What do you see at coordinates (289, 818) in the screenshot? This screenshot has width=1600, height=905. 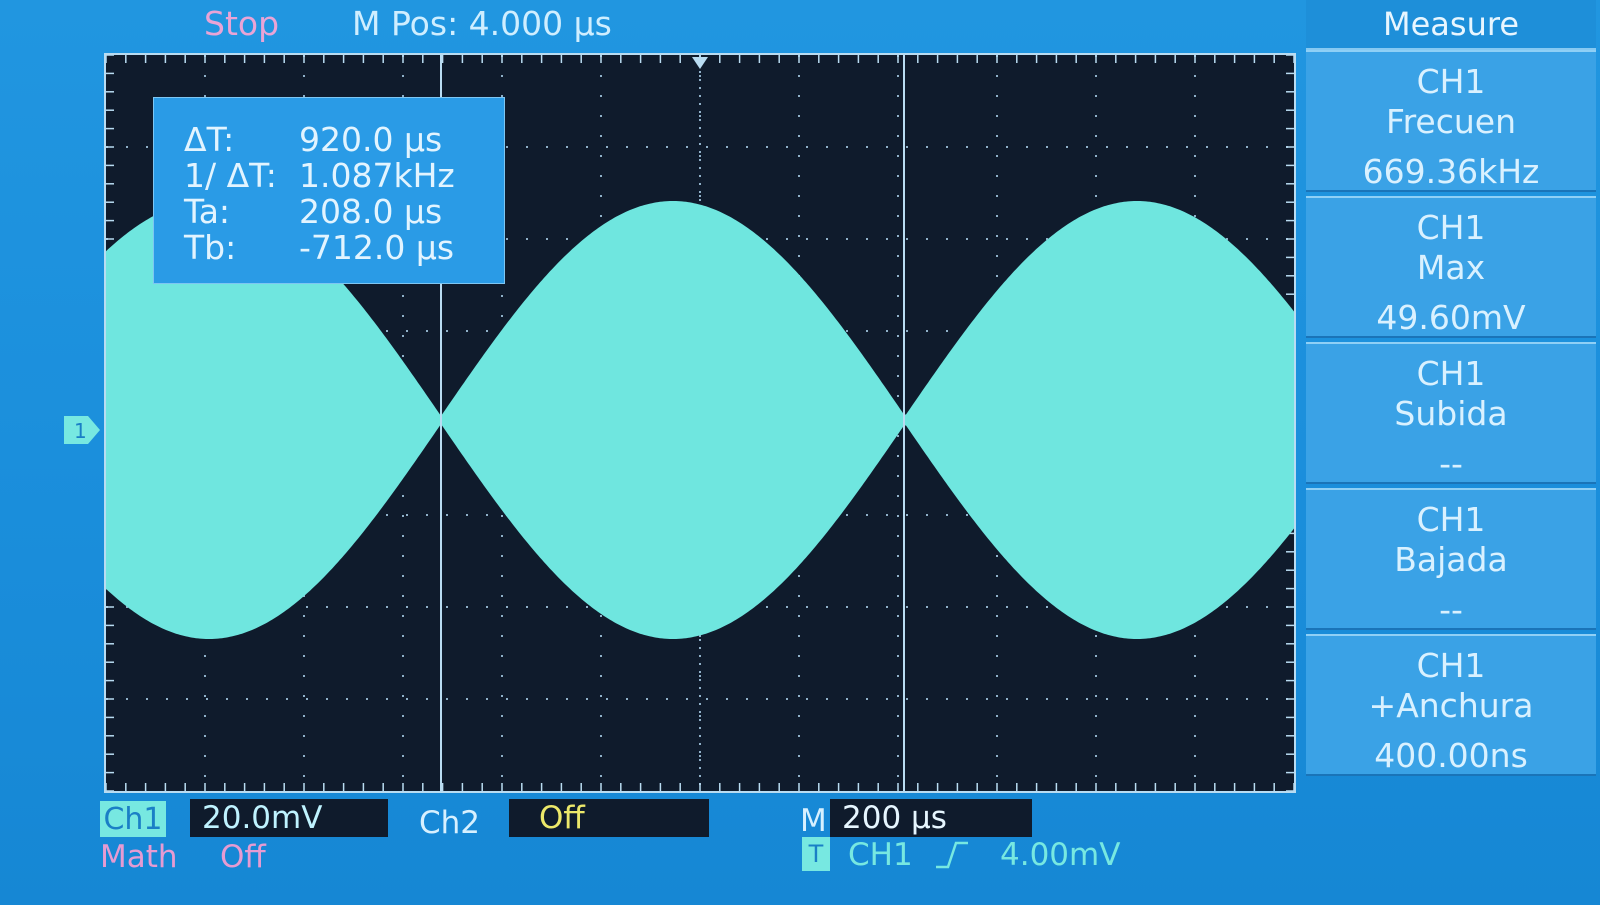 I see `ch1-volts-div: 20.0mV` at bounding box center [289, 818].